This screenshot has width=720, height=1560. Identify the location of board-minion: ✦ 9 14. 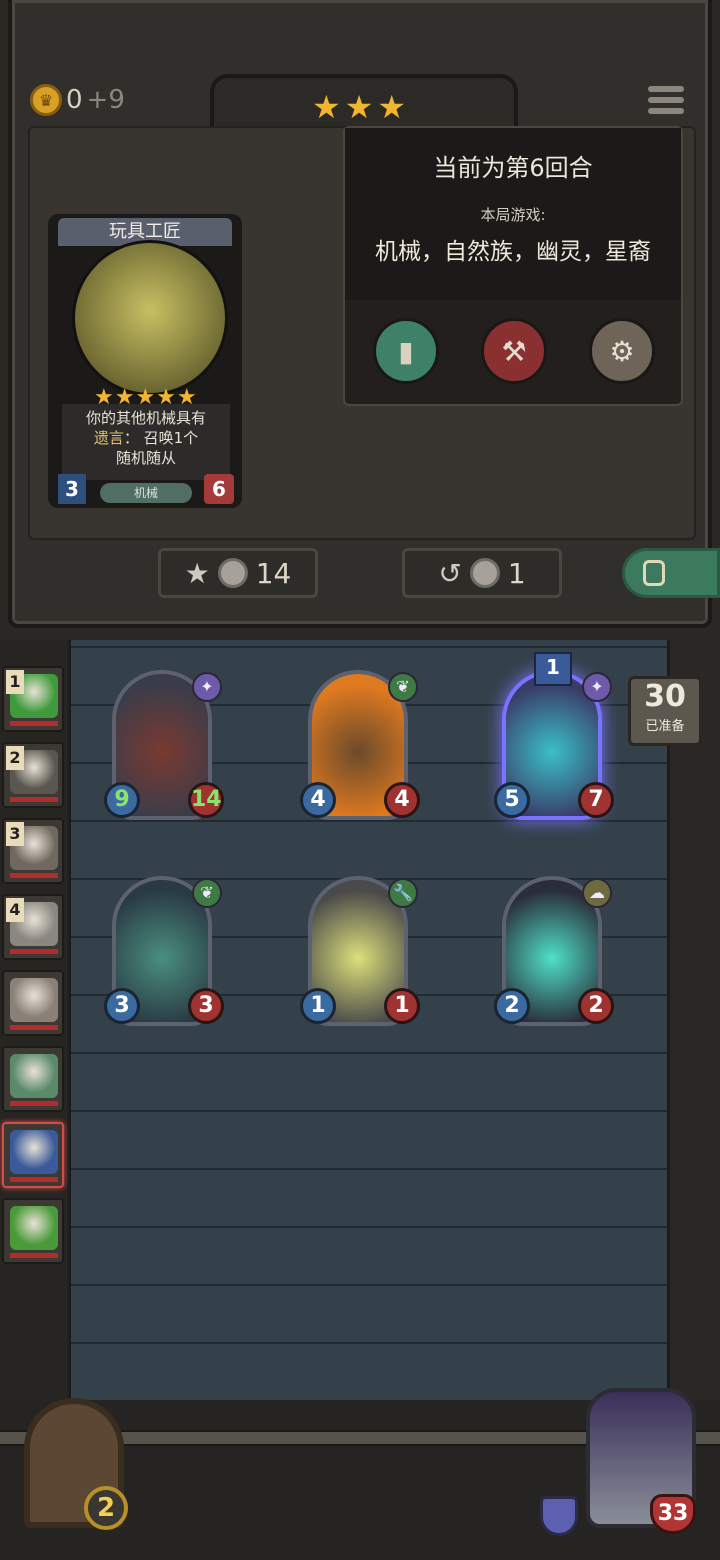
(164, 749).